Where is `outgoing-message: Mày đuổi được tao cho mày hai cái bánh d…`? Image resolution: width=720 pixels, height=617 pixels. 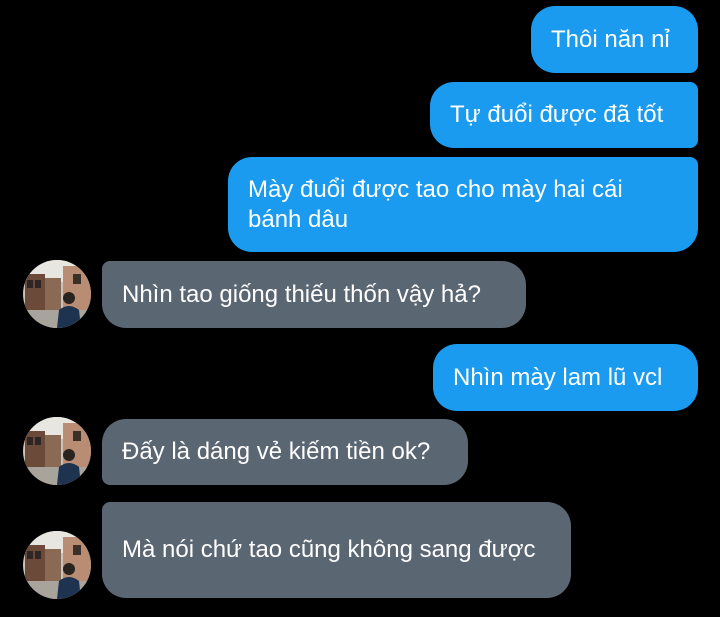
outgoing-message: Mày đuổi được tao cho mày hai cái bánh d… is located at coordinates (463, 204).